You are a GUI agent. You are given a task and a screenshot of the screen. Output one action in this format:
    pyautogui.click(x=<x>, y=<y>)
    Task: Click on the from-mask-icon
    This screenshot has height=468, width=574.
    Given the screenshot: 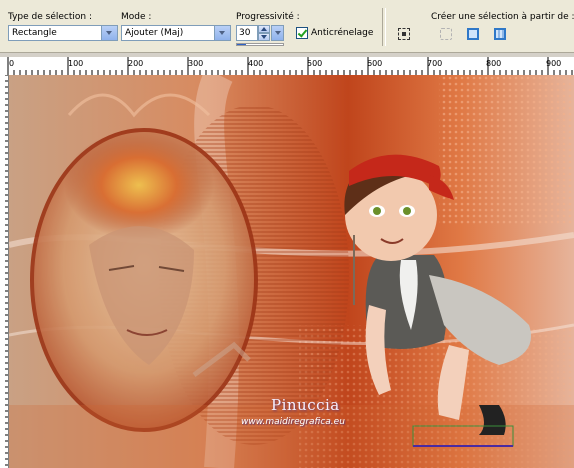 What is the action you would take?
    pyautogui.click(x=500, y=34)
    